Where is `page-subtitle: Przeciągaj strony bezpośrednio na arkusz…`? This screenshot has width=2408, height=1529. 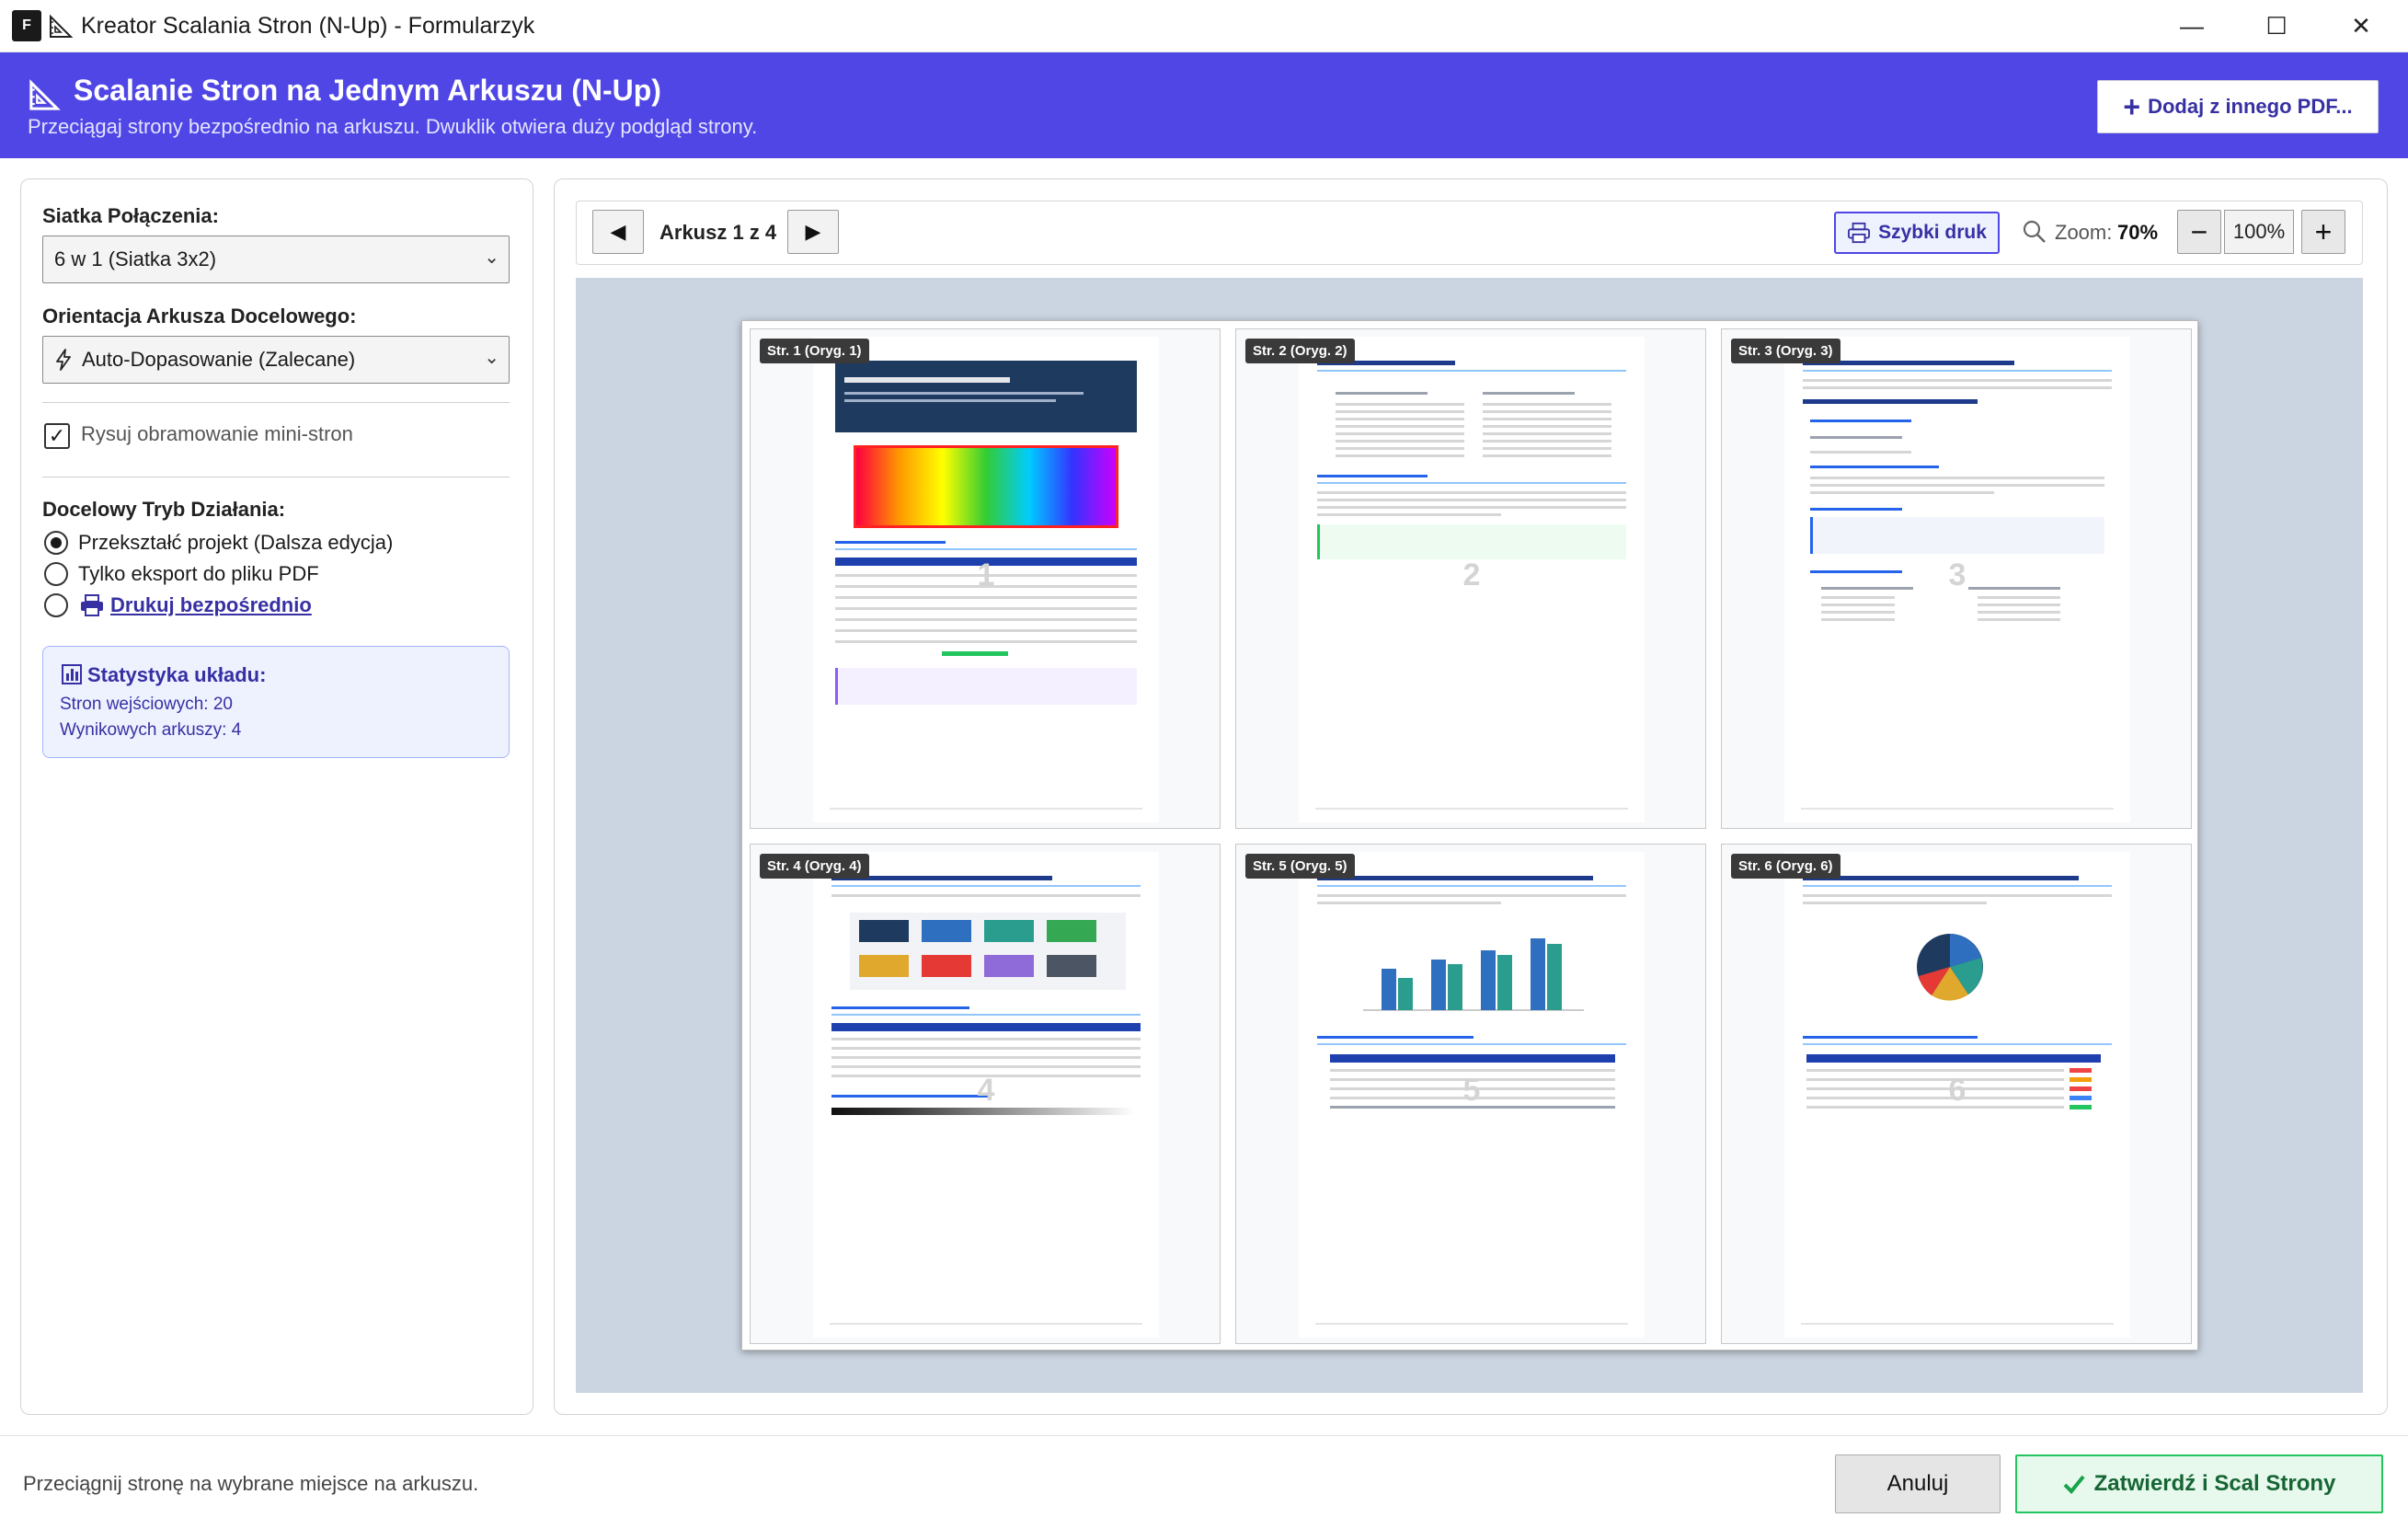 page-subtitle: Przeciągaj strony bezpośrednio na arkusz… is located at coordinates (393, 126).